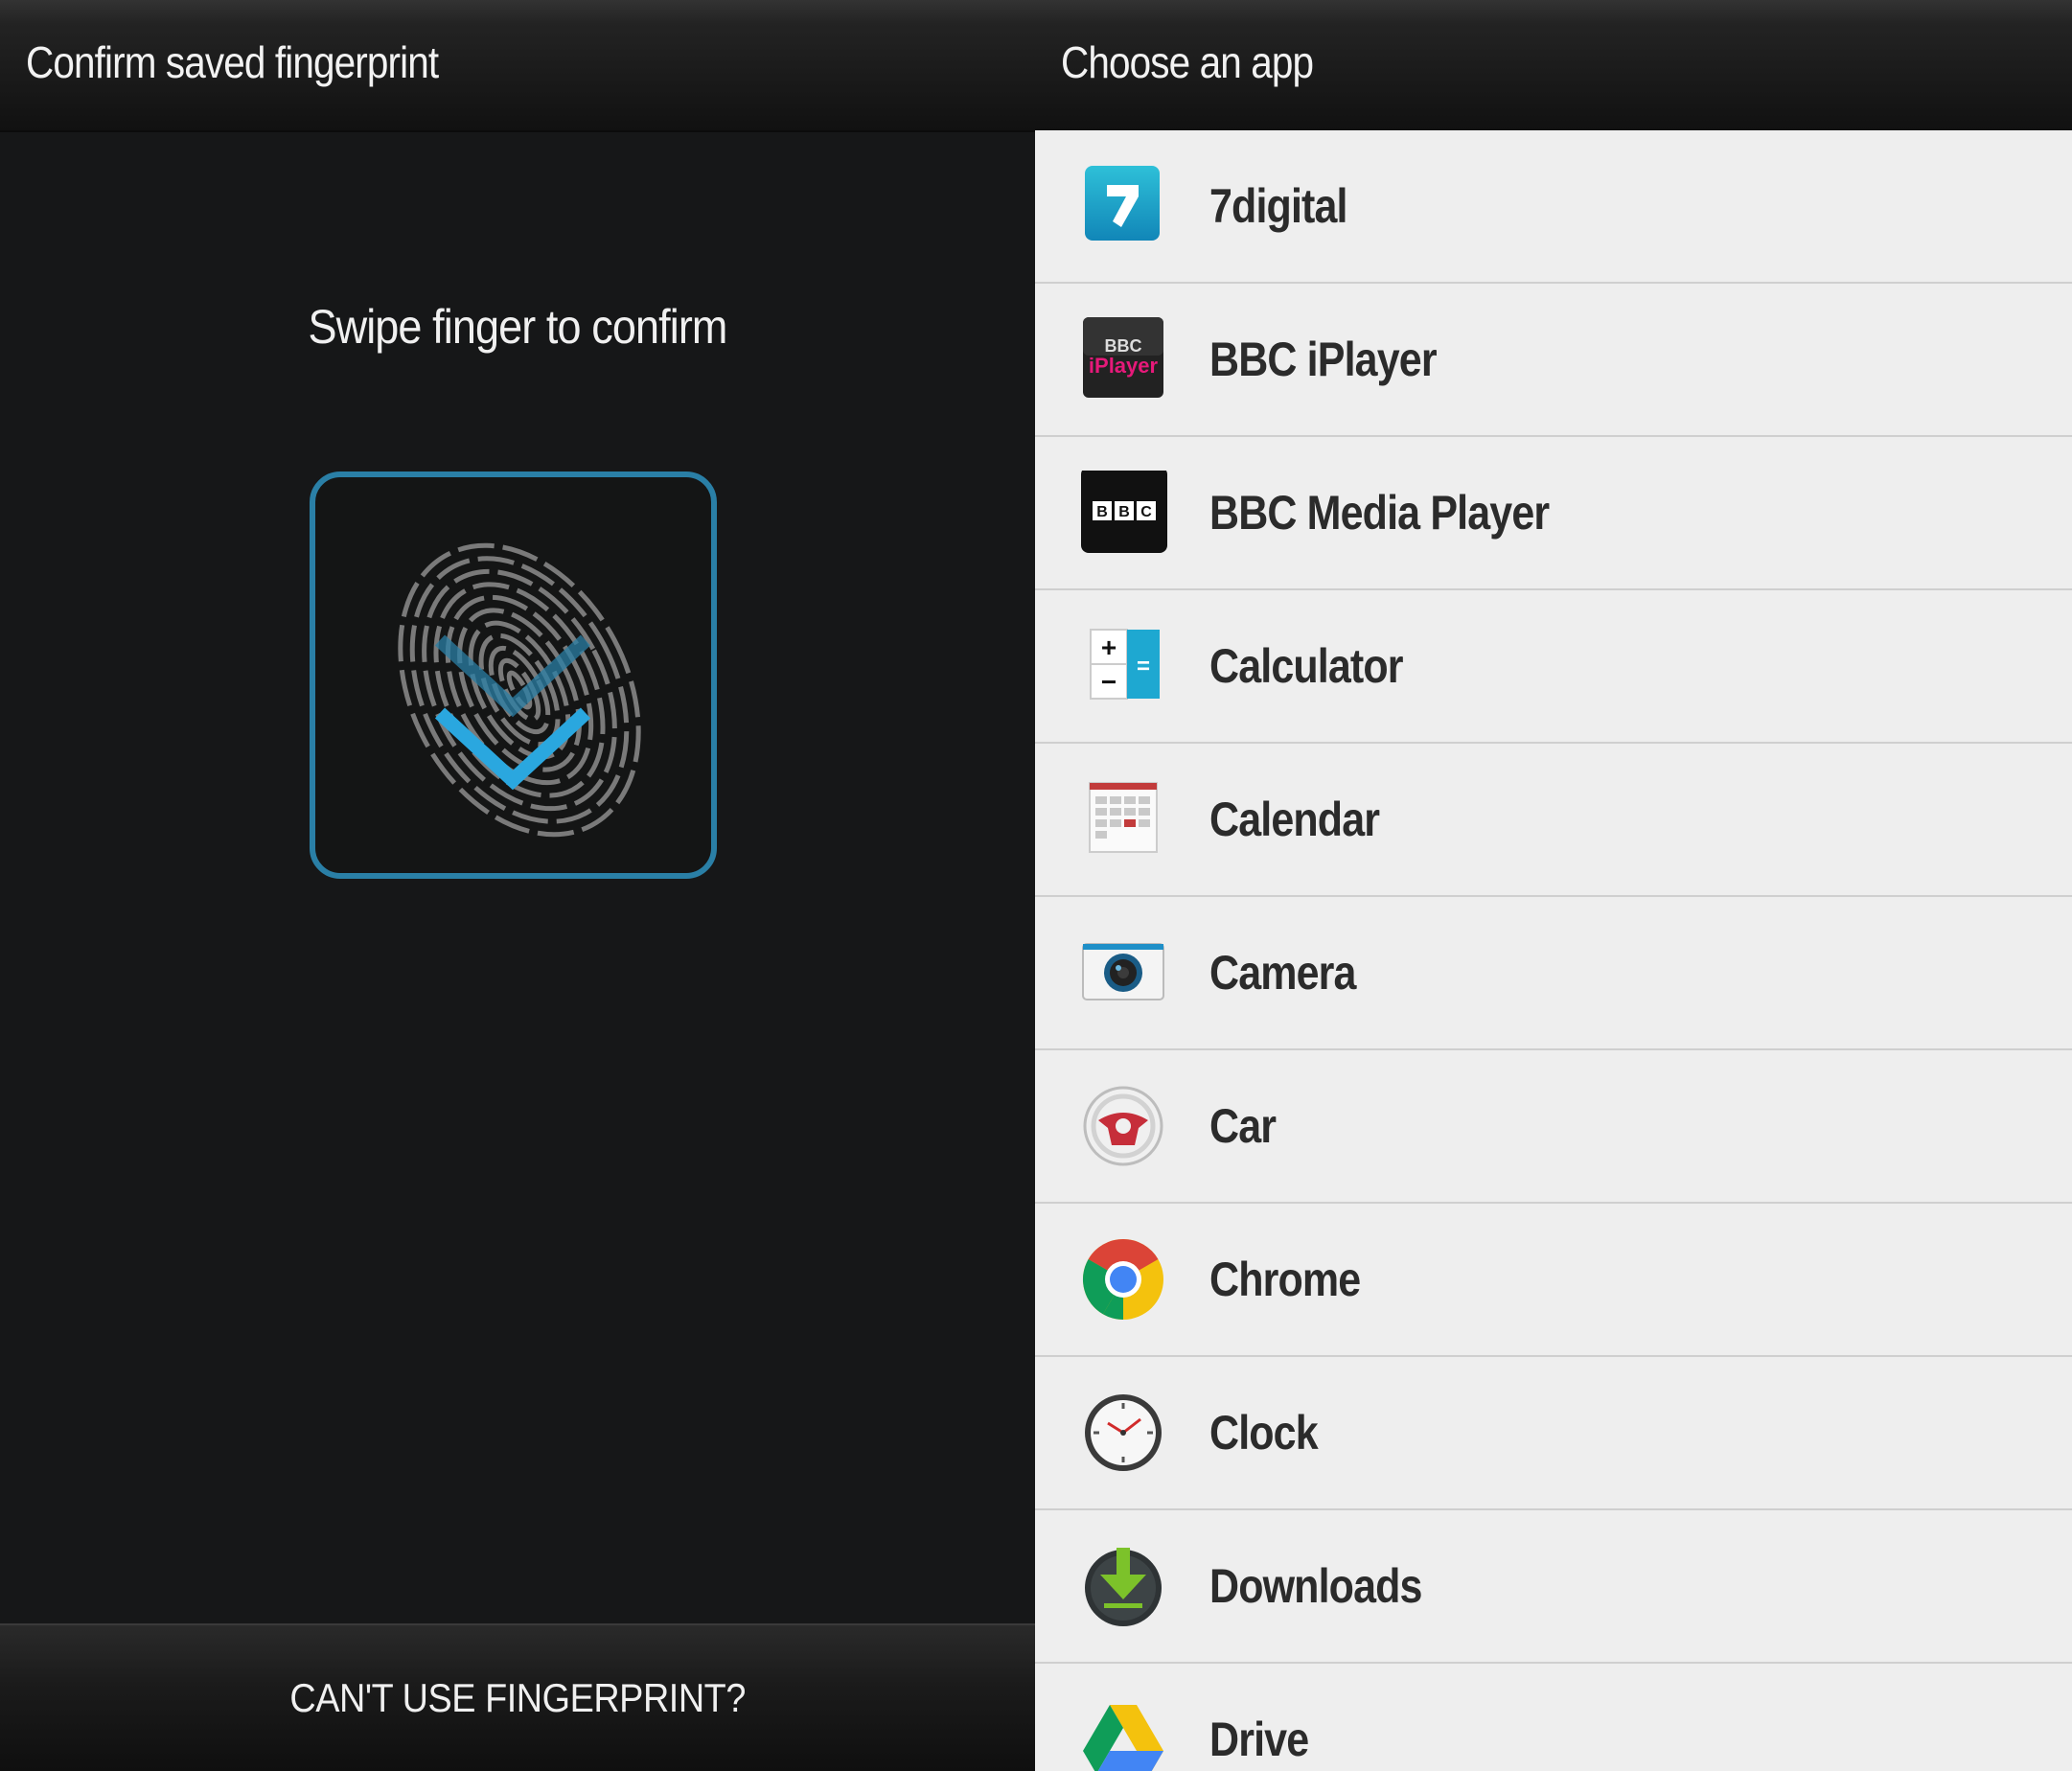  What do you see at coordinates (1553, 1433) in the screenshot?
I see `app-item-clock: Clock` at bounding box center [1553, 1433].